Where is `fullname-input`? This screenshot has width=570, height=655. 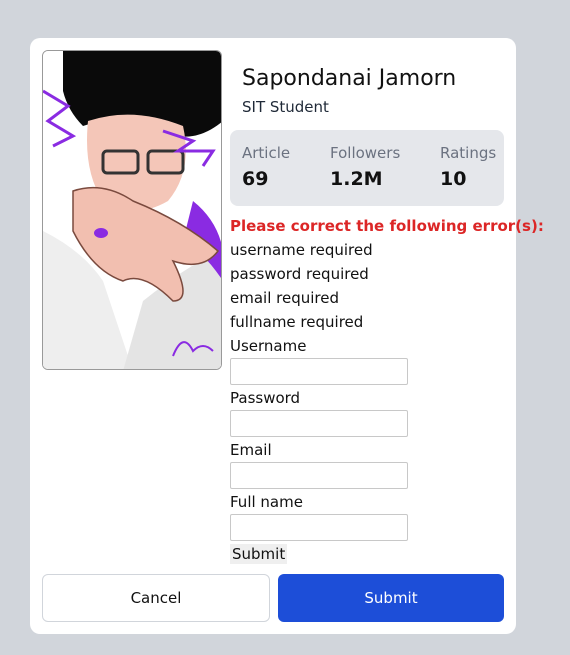
fullname-input is located at coordinates (319, 527).